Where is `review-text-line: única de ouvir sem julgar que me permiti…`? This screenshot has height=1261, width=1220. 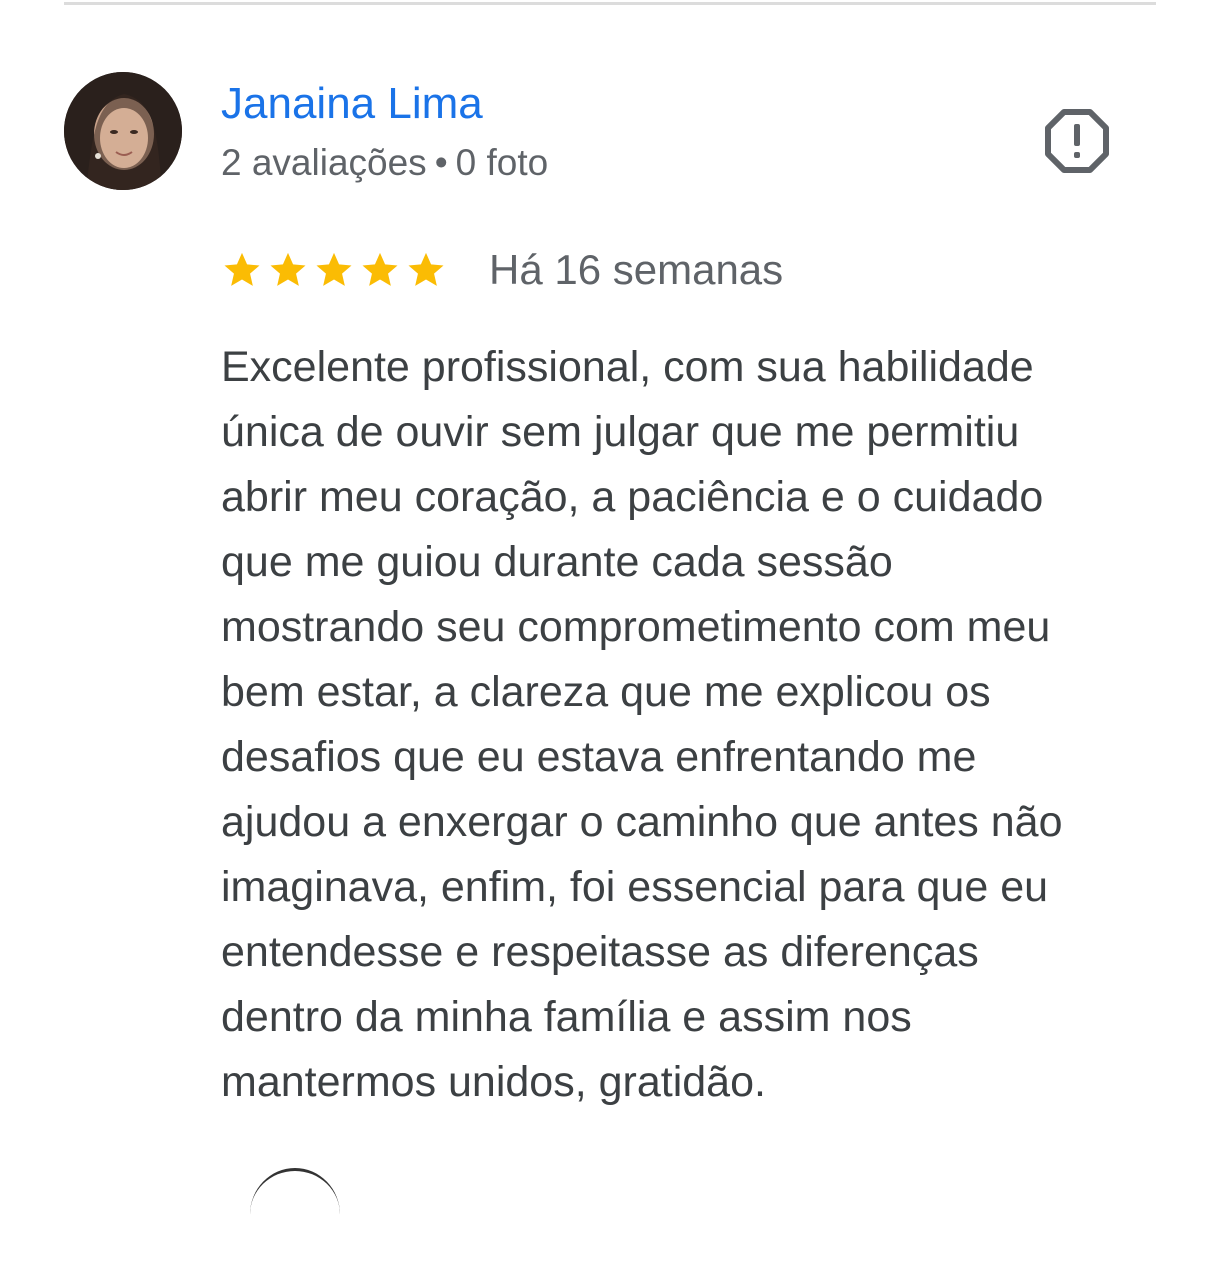
review-text-line: única de ouvir sem julgar que me permiti… is located at coordinates (620, 432).